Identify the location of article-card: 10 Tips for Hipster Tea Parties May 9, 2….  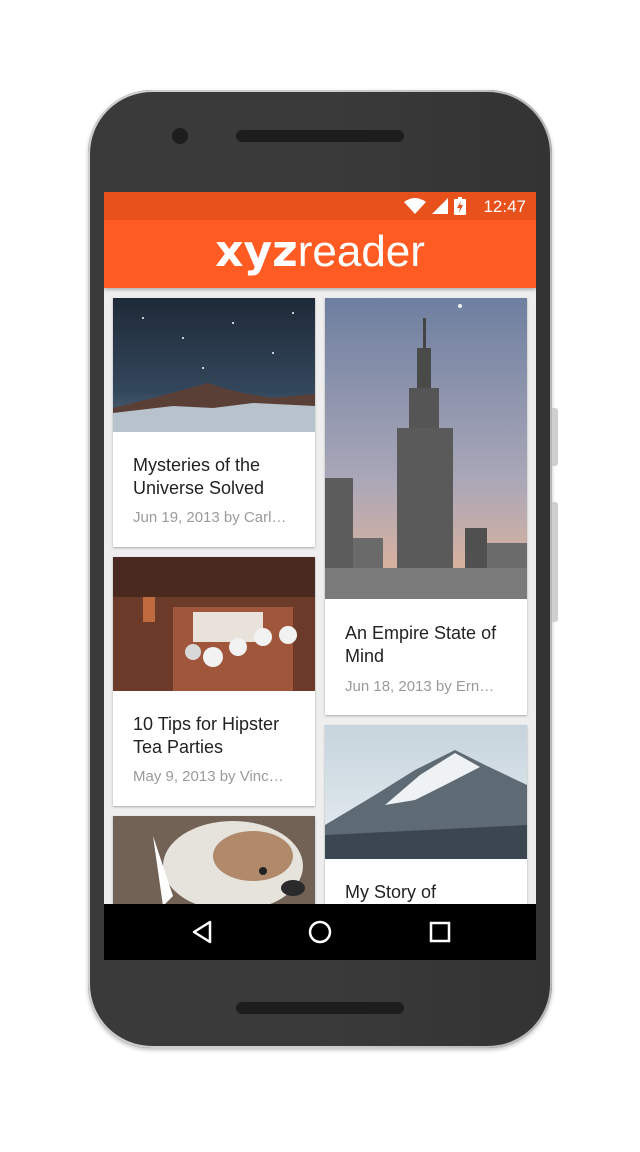
(214, 681).